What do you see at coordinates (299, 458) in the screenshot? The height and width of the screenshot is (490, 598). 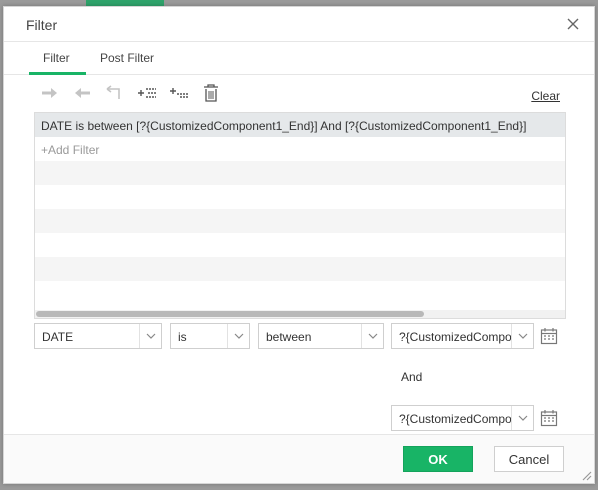 I see `dialog-footer: OK Cancel` at bounding box center [299, 458].